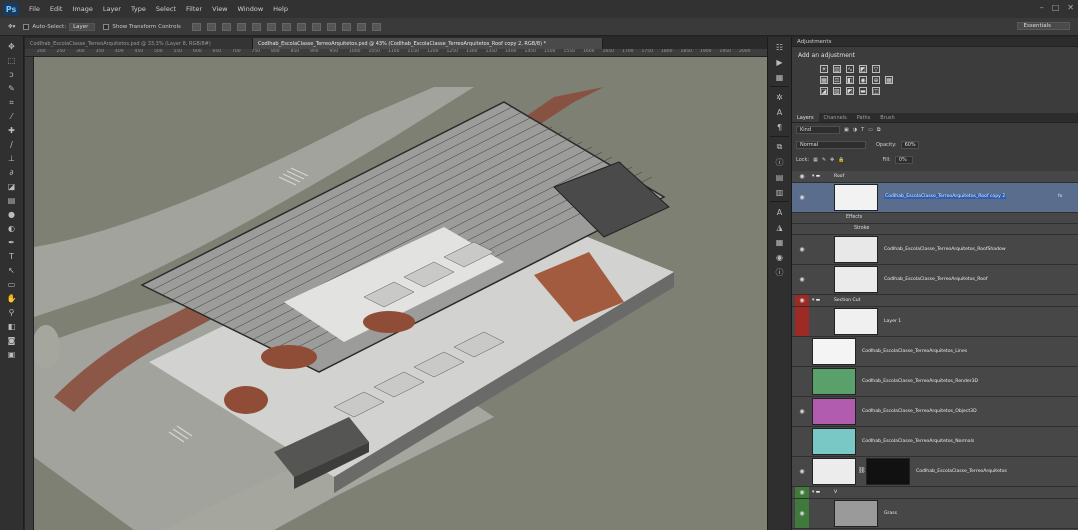 The width and height of the screenshot is (1078, 530). Describe the element at coordinates (12, 159) in the screenshot. I see `clone-stamp-tool-icon: ⊥` at that location.